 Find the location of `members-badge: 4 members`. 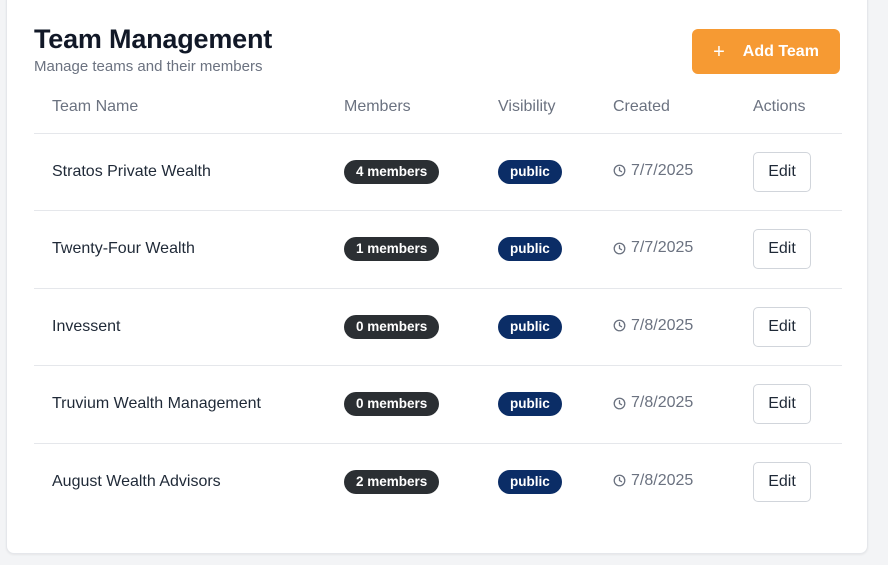

members-badge: 4 members is located at coordinates (392, 171).